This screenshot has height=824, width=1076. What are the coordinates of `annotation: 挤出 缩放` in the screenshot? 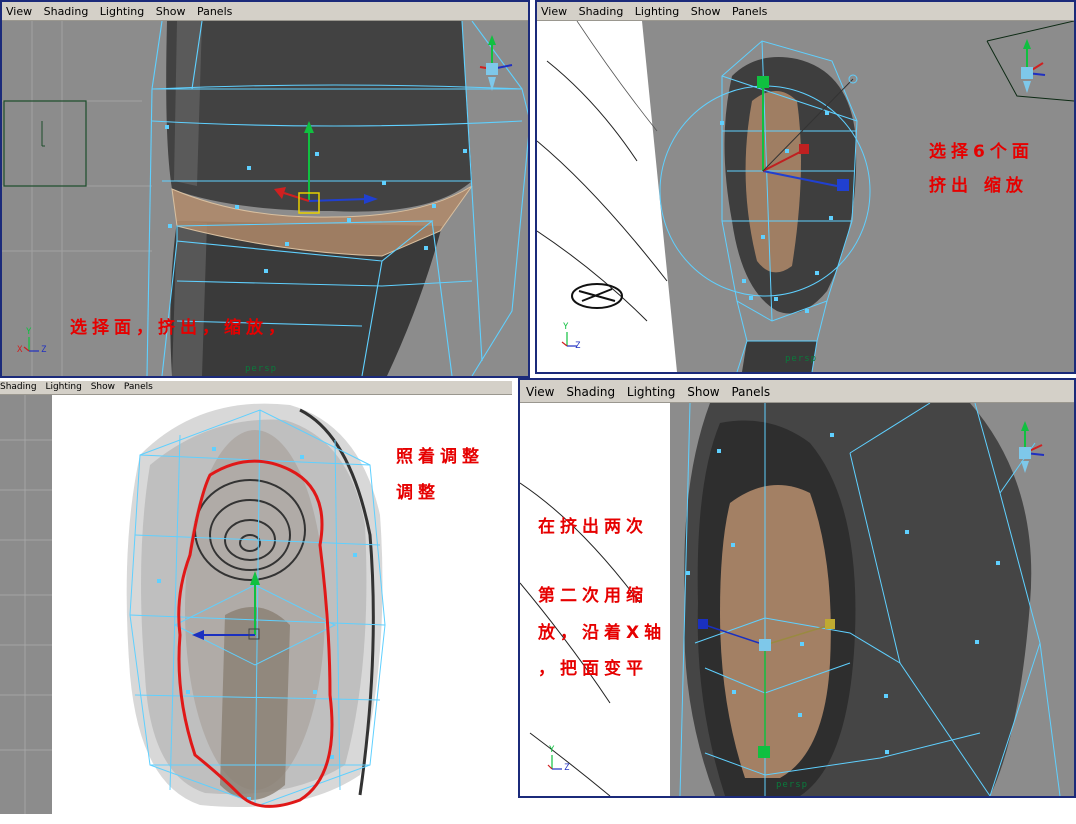 It's located at (978, 186).